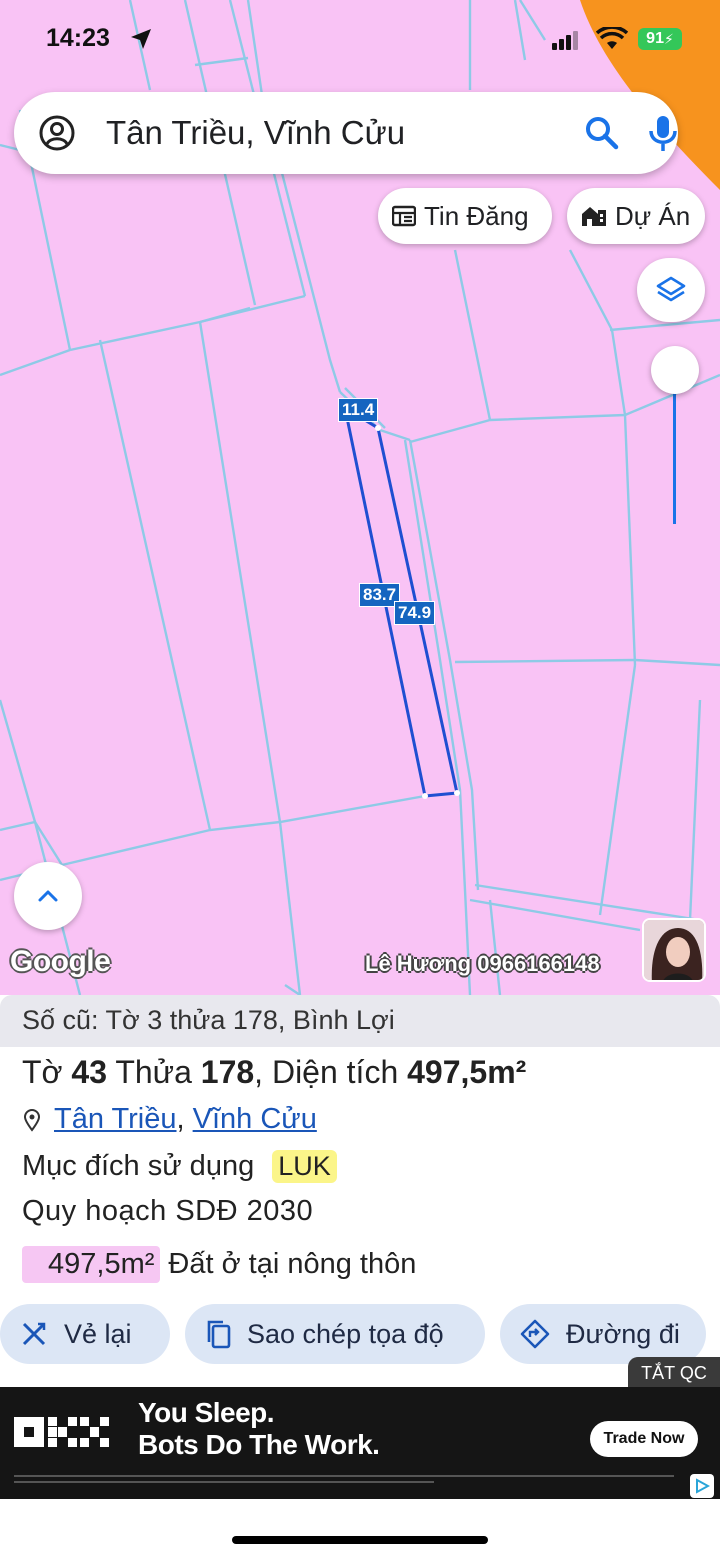 This screenshot has height=1559, width=720. What do you see at coordinates (674, 457) in the screenshot?
I see `opacity-slider-track` at bounding box center [674, 457].